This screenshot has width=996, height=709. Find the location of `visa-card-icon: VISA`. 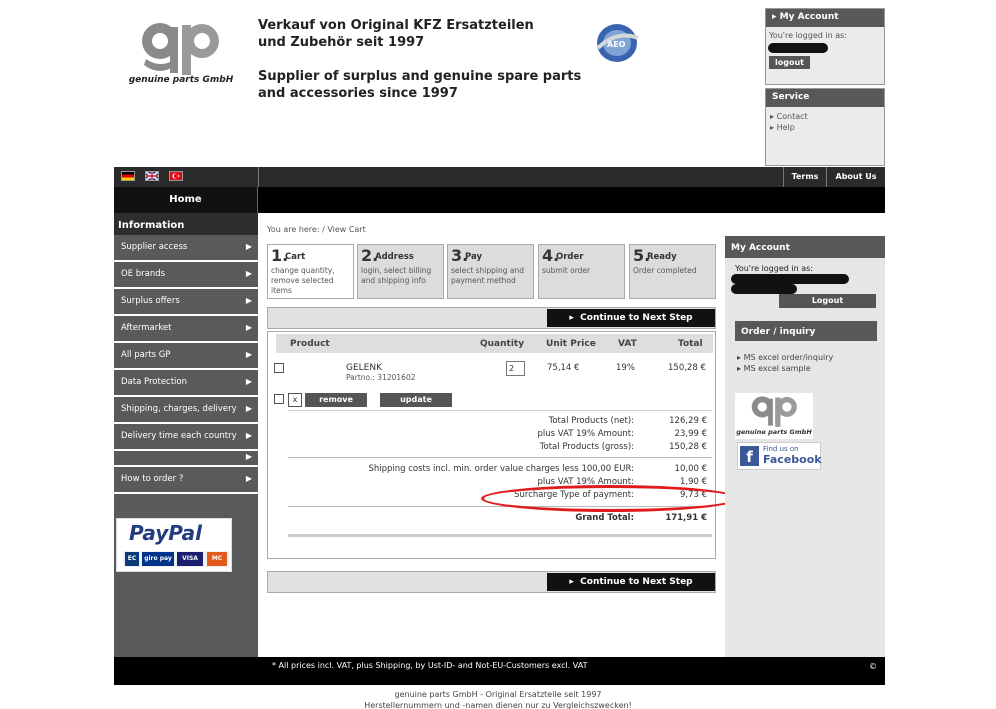

visa-card-icon: VISA is located at coordinates (190, 559).